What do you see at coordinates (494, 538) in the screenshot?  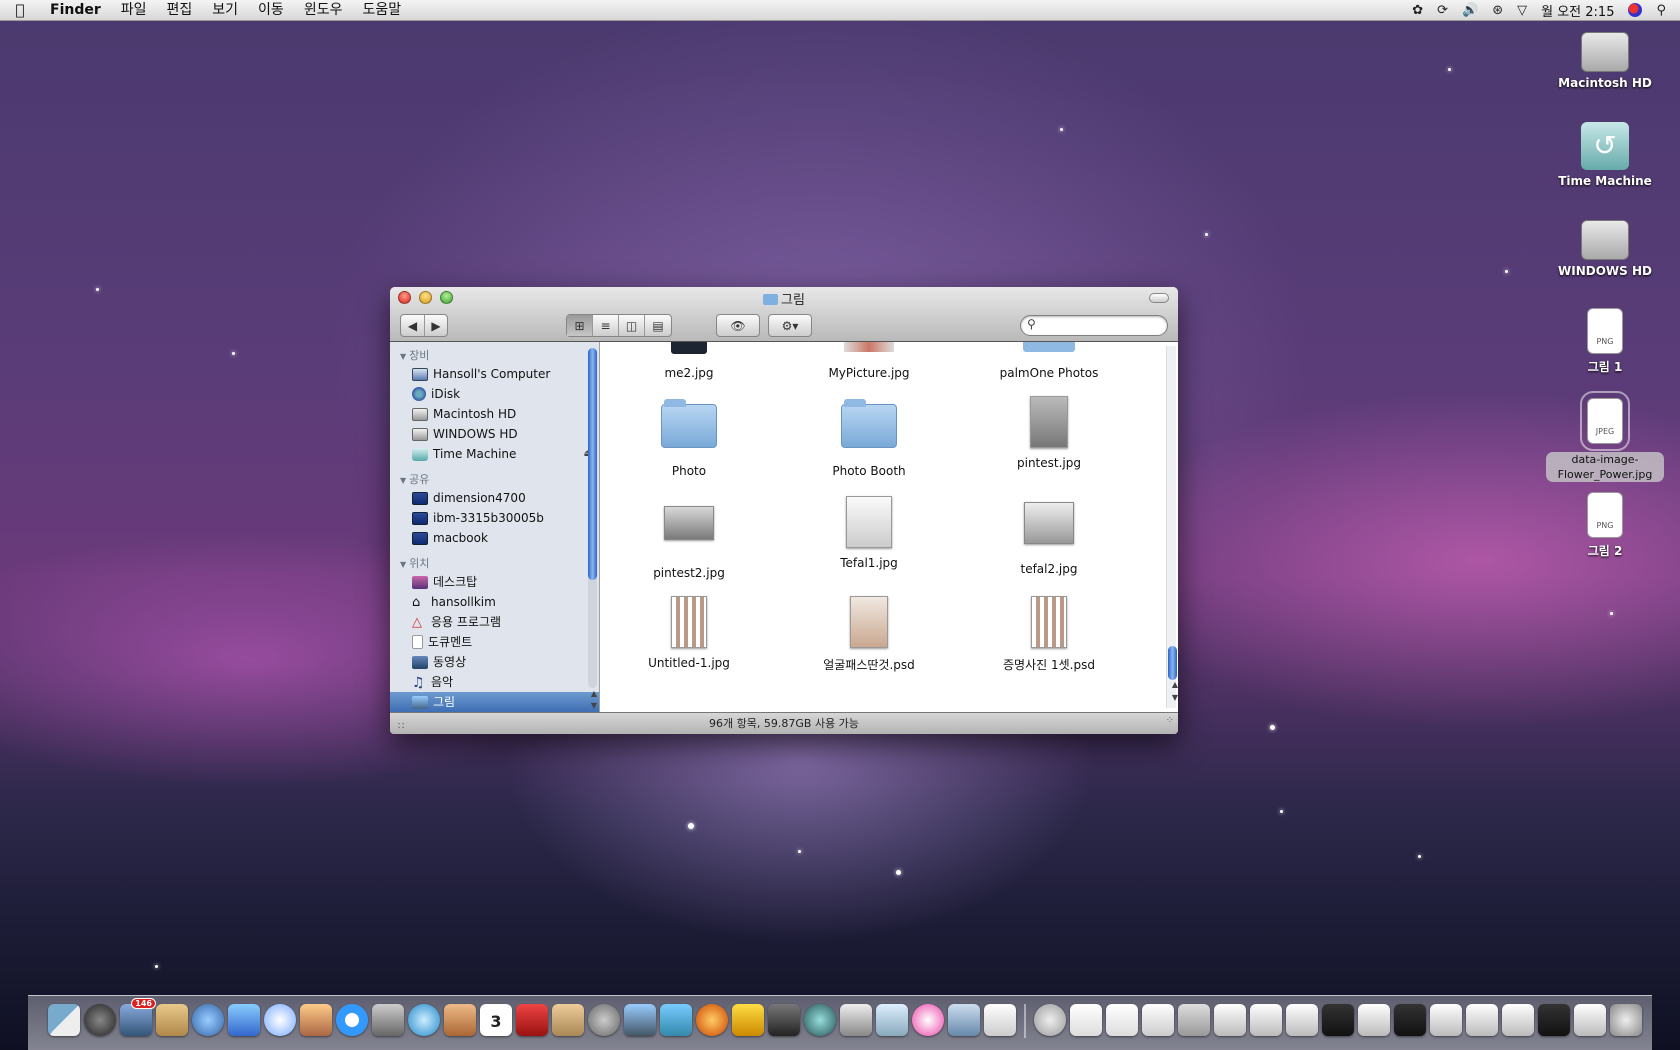 I see `sidebar-item-macbook: macbook` at bounding box center [494, 538].